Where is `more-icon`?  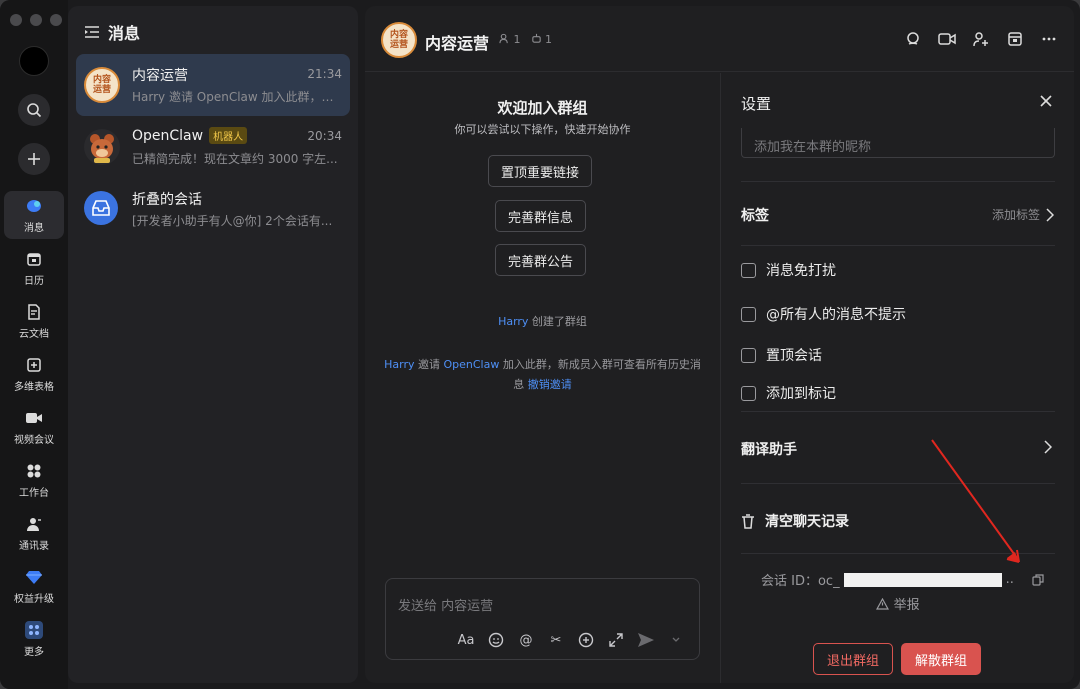
more-icon is located at coordinates (34, 630).